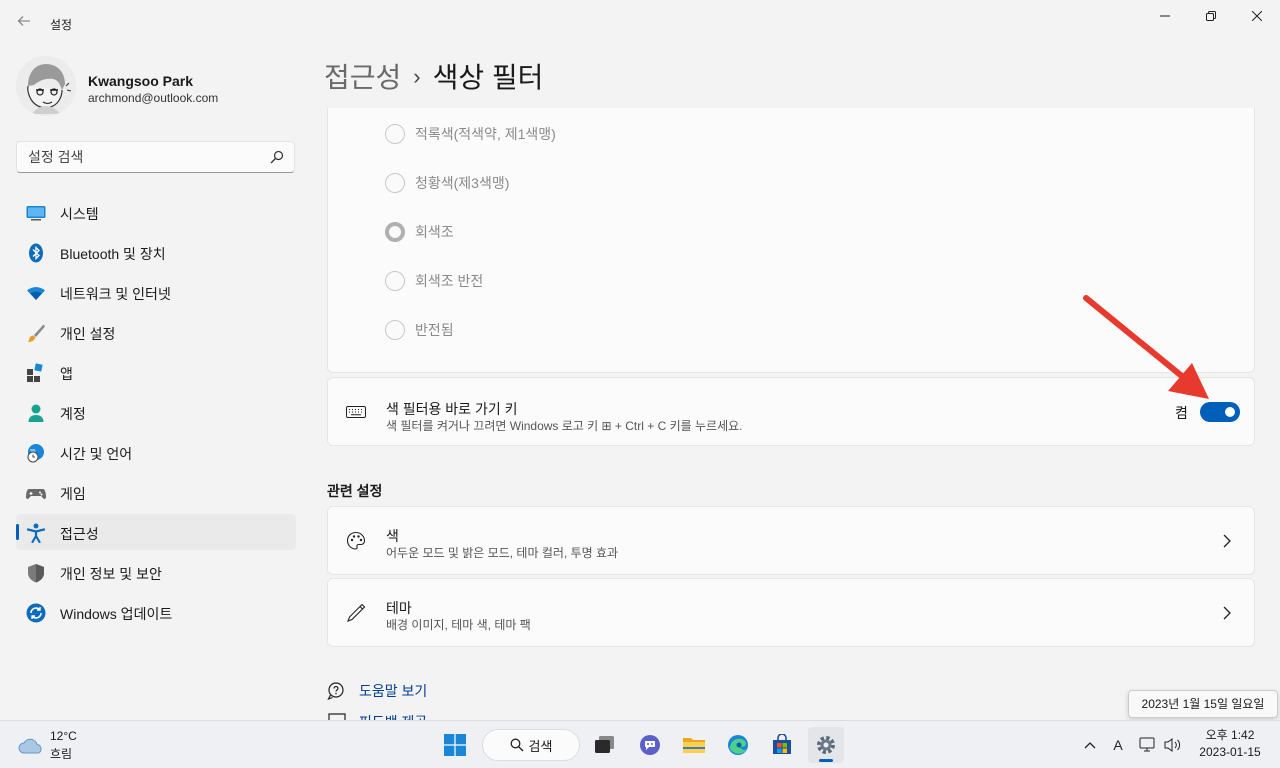 Image resolution: width=1280 pixels, height=768 pixels. What do you see at coordinates (791, 540) in the screenshot?
I see `related-item-color: 색 어두운 모드 및 밝은 모드, 테마 컬러, 투명 효과` at bounding box center [791, 540].